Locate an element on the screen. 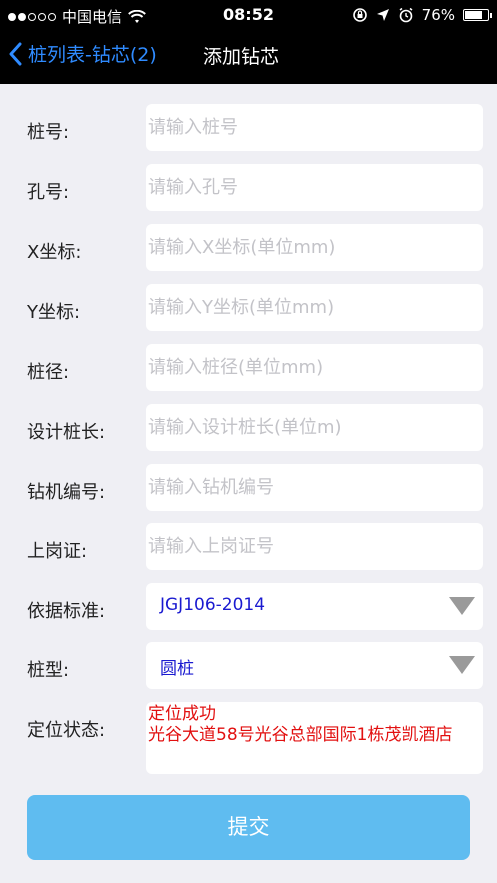 This screenshot has width=497, height=883. field-label: 桩型: is located at coordinates (48, 670).